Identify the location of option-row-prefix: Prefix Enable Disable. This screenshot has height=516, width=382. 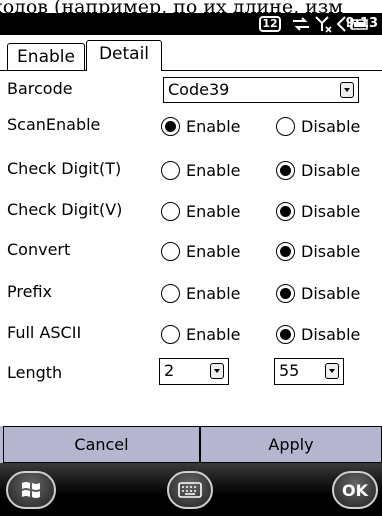
(191, 294).